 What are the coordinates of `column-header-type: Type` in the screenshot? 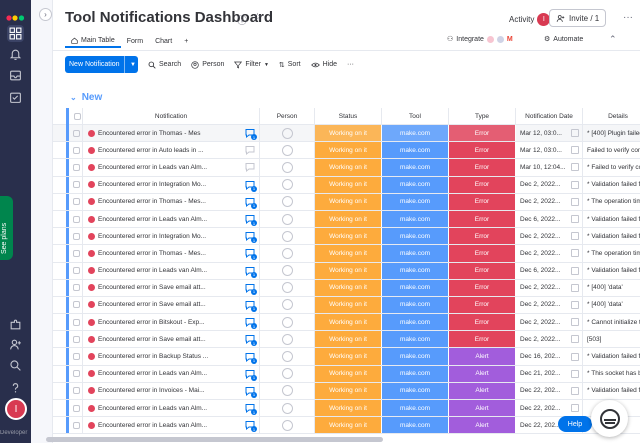 It's located at (482, 116).